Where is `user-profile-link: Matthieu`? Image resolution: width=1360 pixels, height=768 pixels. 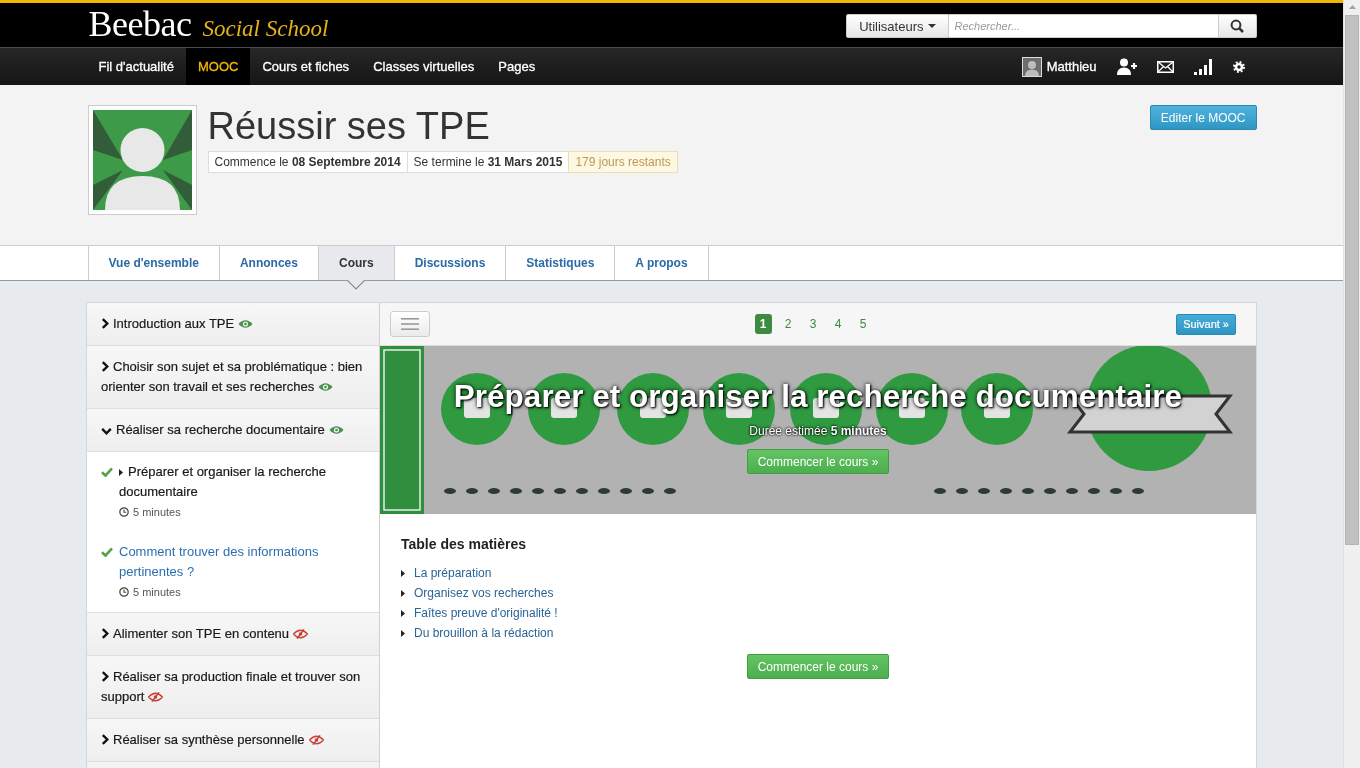
user-profile-link: Matthieu is located at coordinates (1059, 66).